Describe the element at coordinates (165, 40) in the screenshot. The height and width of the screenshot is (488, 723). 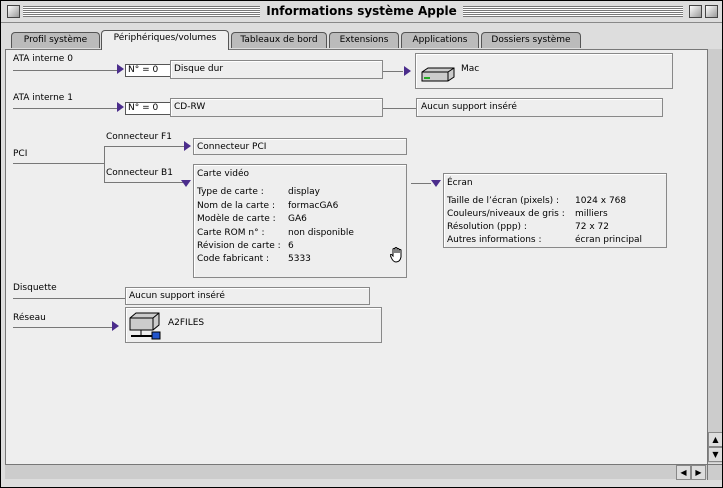
I see `tab-peripheriques-volumes: Périphériques/volumes` at that location.